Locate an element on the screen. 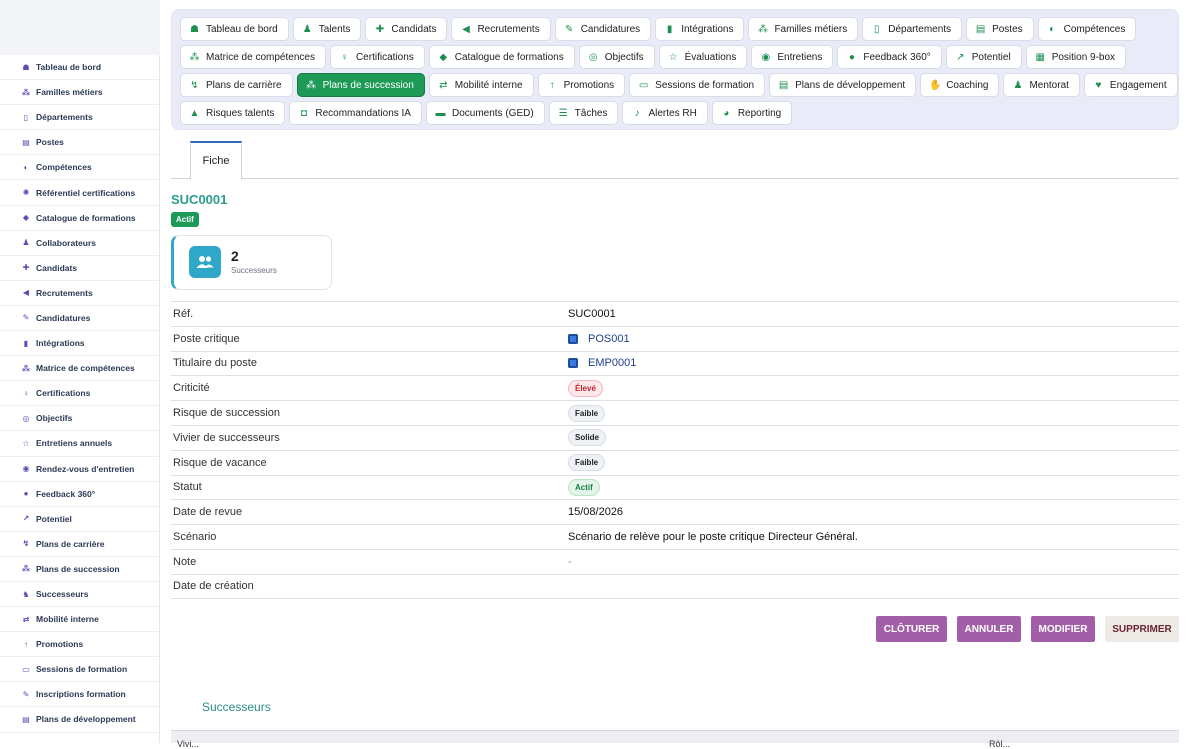  sidebar-item: ✎ Candidatures is located at coordinates (79, 319).